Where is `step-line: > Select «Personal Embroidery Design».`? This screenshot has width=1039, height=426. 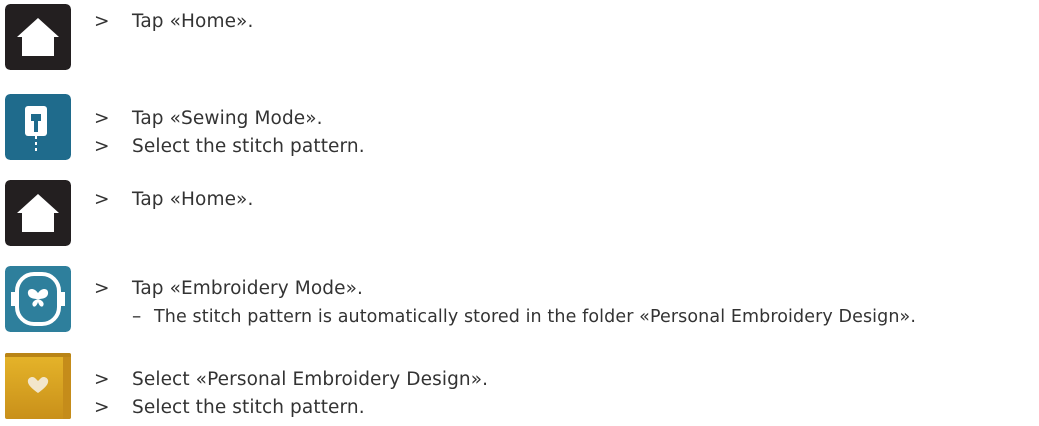
step-line: > Select «Personal Embroidery Design». is located at coordinates (291, 380).